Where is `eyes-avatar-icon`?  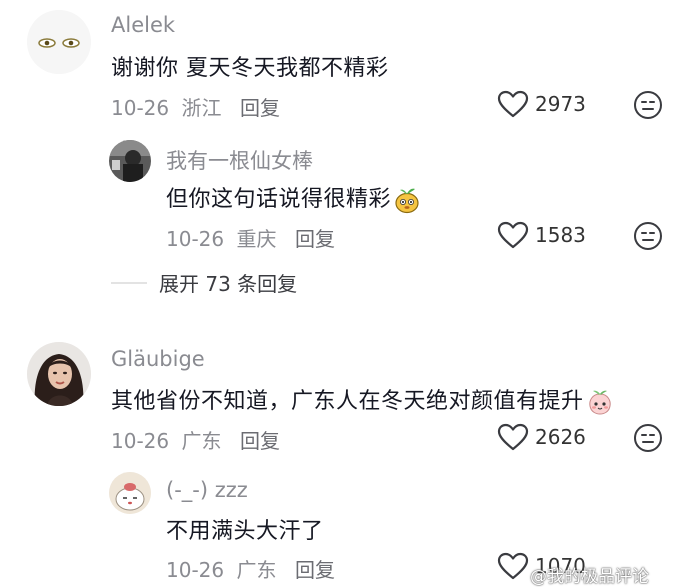 eyes-avatar-icon is located at coordinates (59, 42).